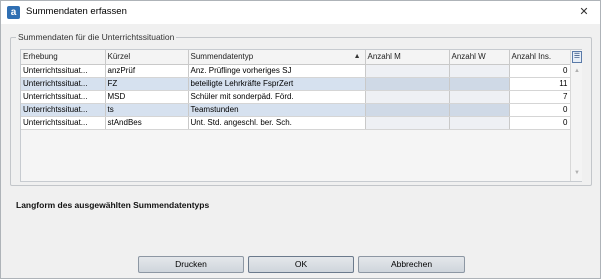 Image resolution: width=601 pixels, height=279 pixels. Describe the element at coordinates (147, 84) in the screenshot. I see `cell-kuerzel: FZ` at that location.